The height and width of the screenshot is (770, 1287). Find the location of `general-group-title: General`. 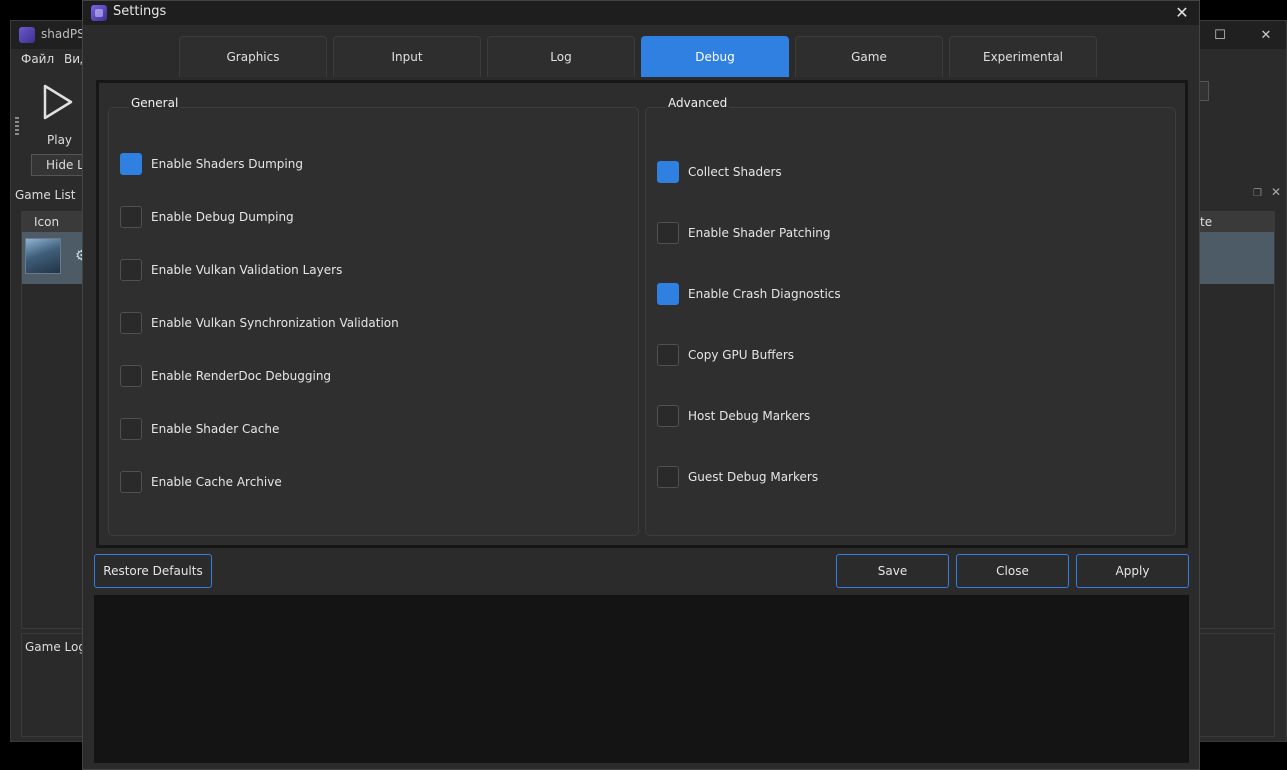

general-group-title: General is located at coordinates (155, 103).